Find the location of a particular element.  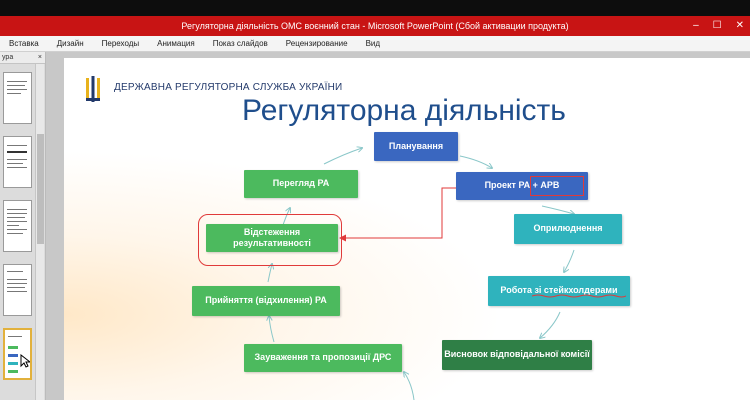

annotation-rectangle is located at coordinates (557, 186).